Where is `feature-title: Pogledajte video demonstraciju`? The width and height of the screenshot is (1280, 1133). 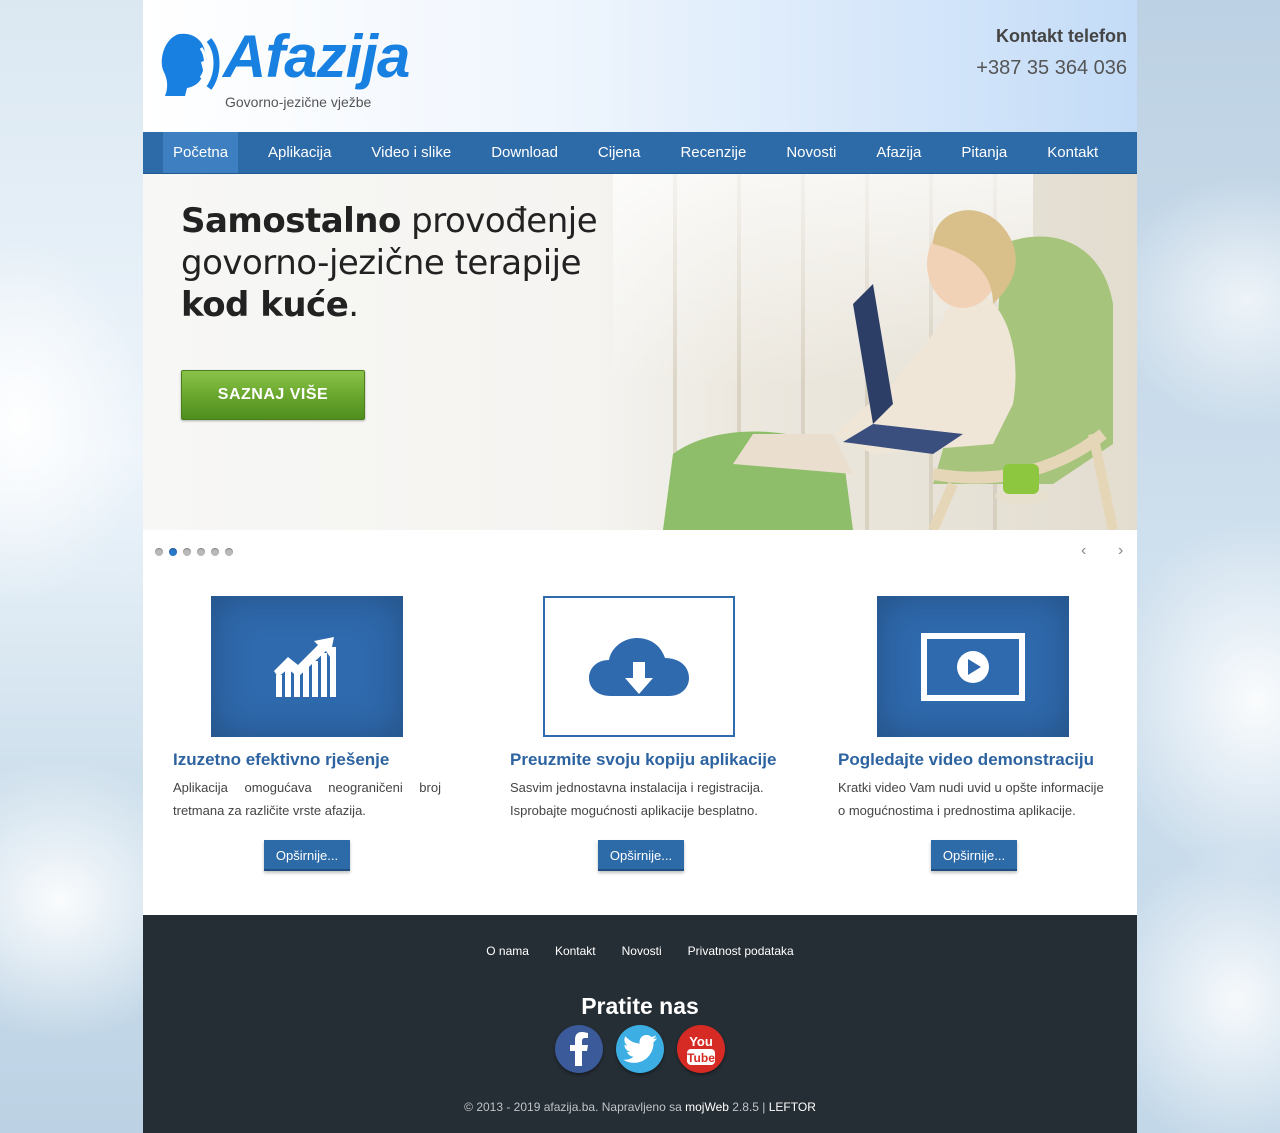
feature-title: Pogledajte video demonstraciju is located at coordinates (974, 760).